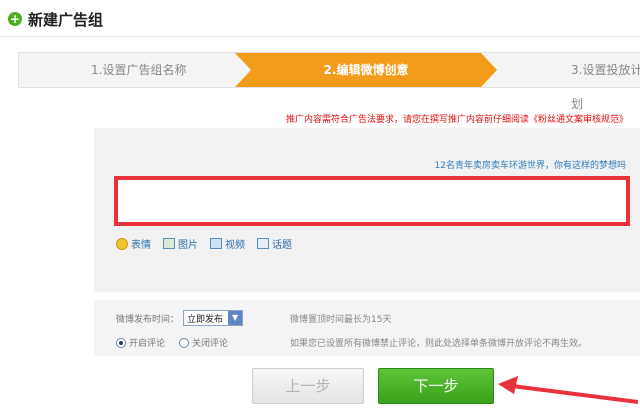 The image size is (640, 417). I want to click on publish-time-row: 微博发布时间： 立即发布 ▼, so click(180, 318).